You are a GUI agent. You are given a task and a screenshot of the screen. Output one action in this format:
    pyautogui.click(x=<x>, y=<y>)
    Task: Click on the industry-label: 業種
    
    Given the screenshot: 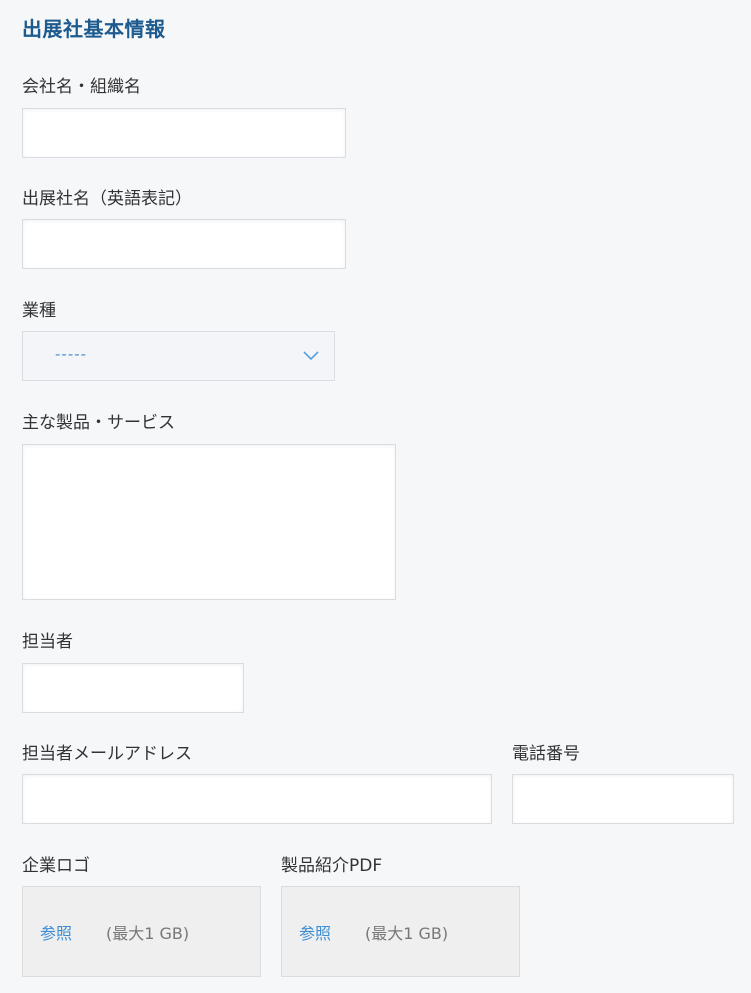 What is the action you would take?
    pyautogui.click(x=39, y=311)
    